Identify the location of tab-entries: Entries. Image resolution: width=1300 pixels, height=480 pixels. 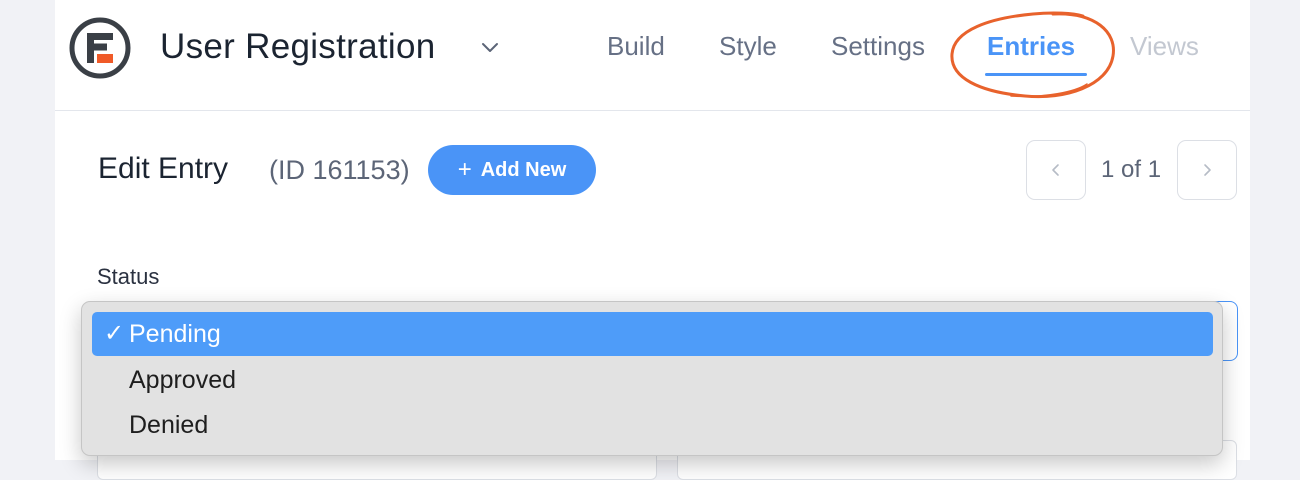
(1031, 46).